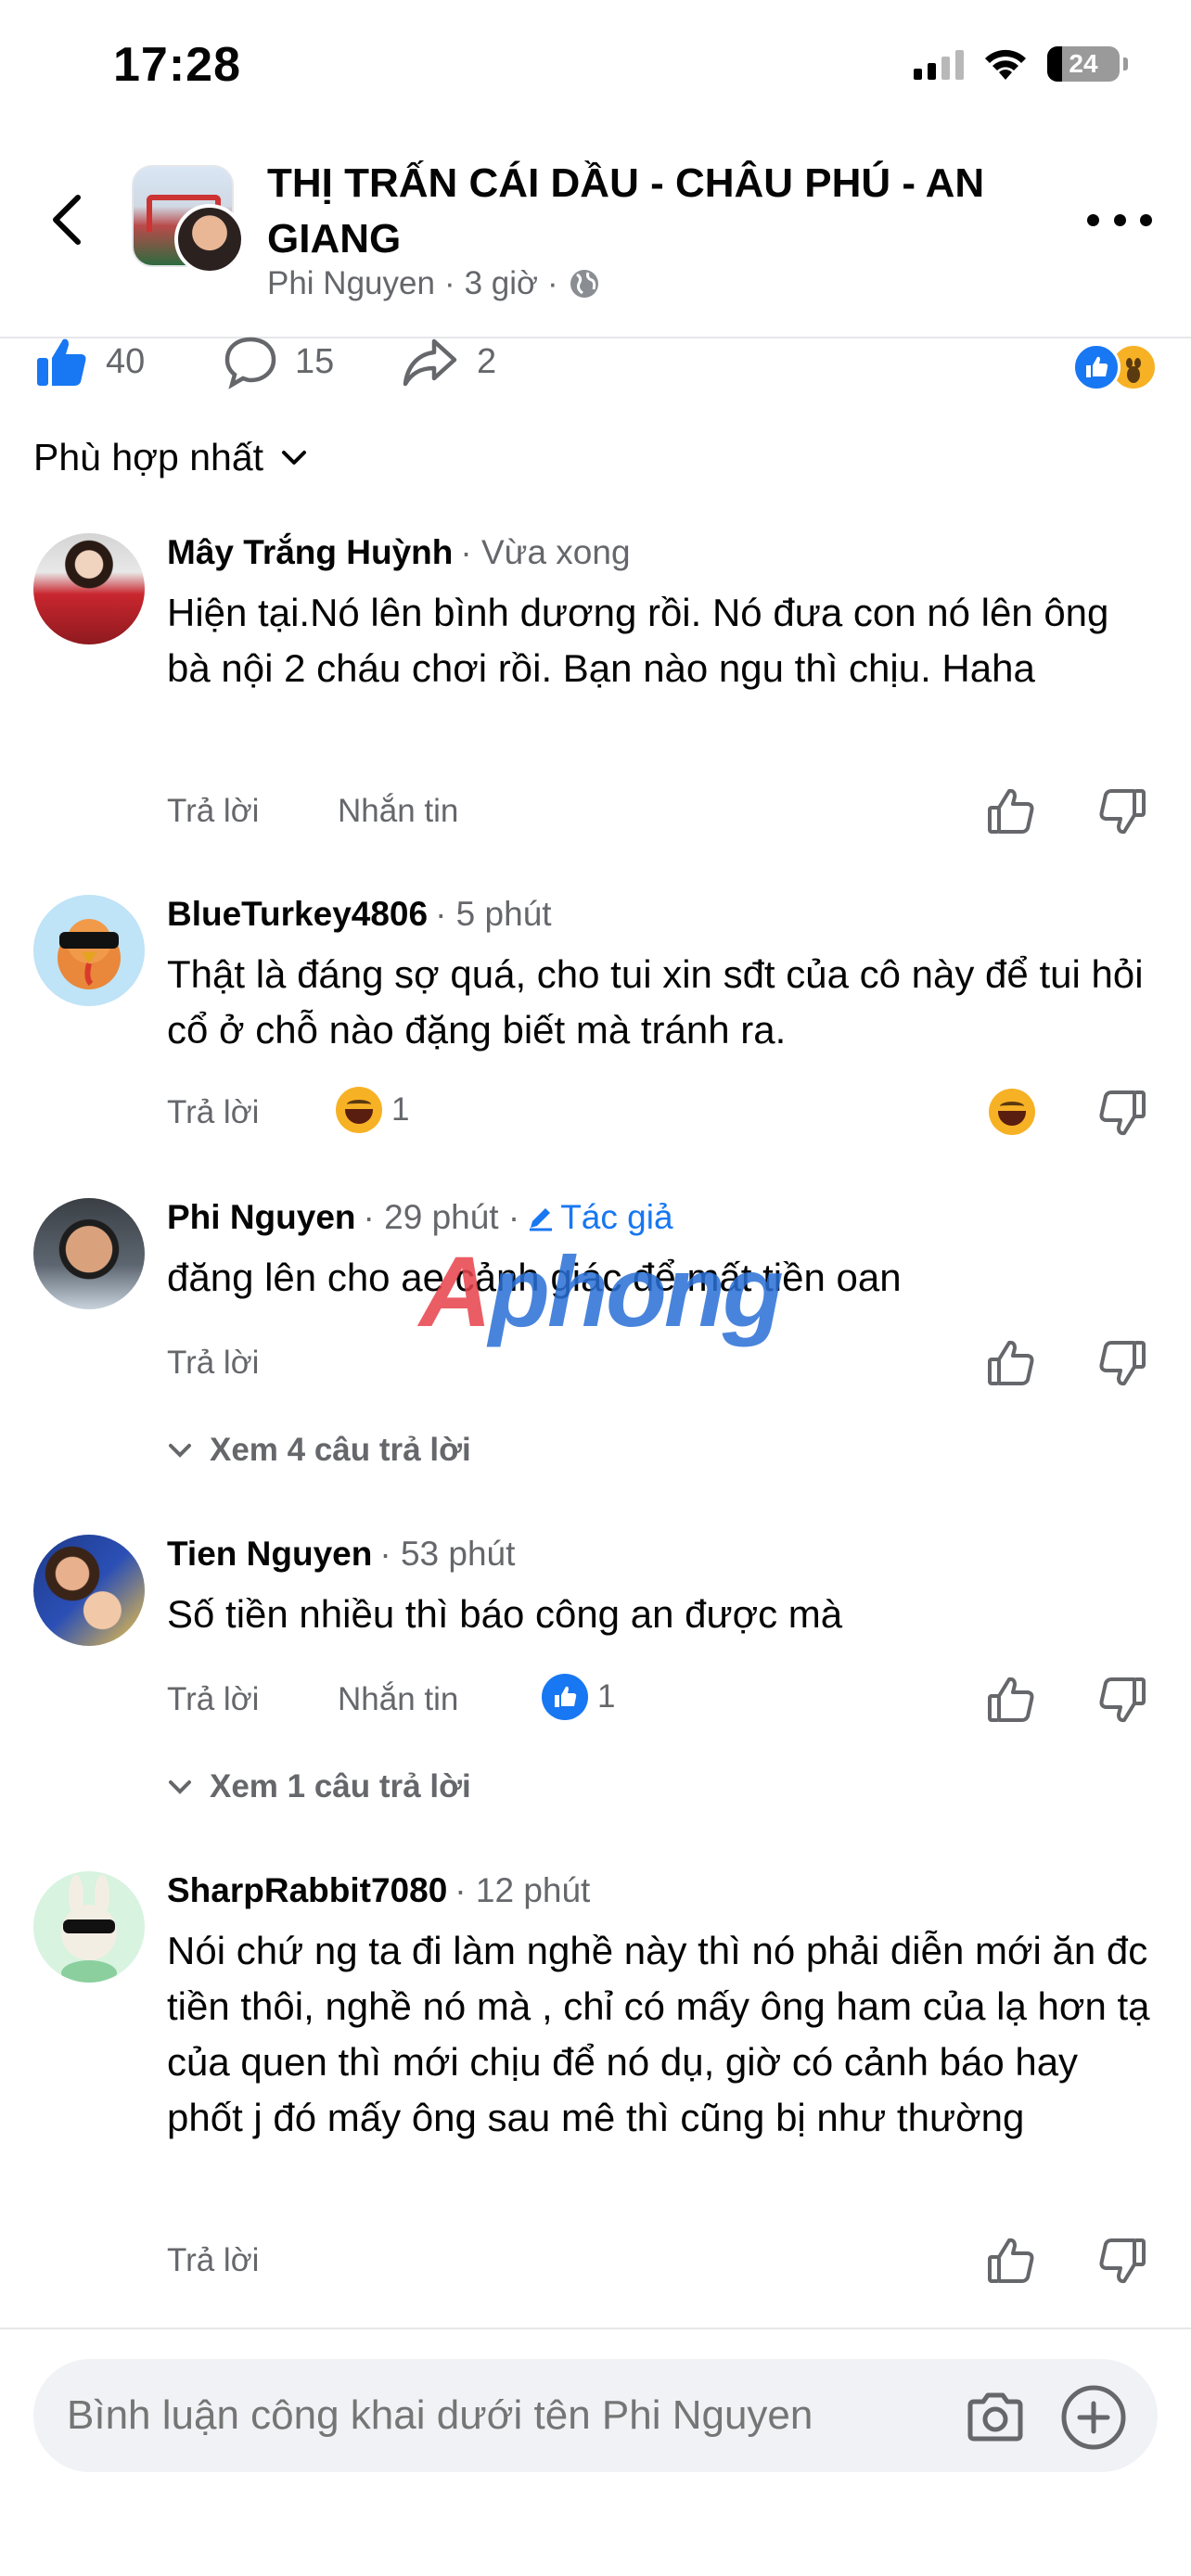 The height and width of the screenshot is (2576, 1191). I want to click on comment-input, so click(512, 2415).